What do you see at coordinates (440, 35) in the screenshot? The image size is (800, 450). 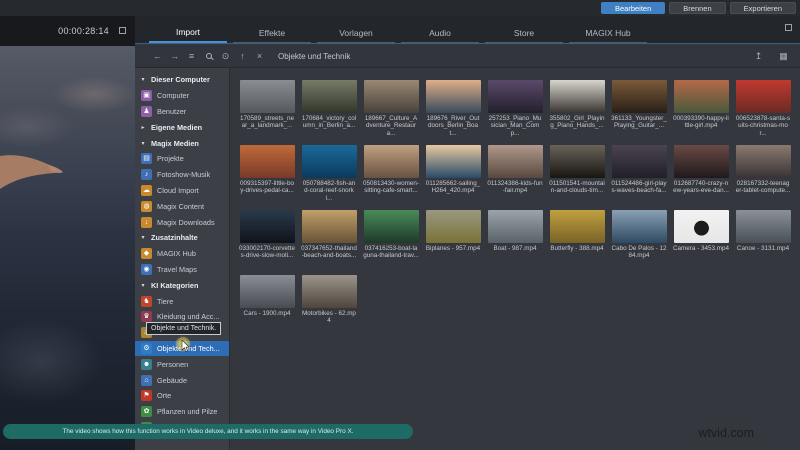 I see `tab-audio: Audio` at bounding box center [440, 35].